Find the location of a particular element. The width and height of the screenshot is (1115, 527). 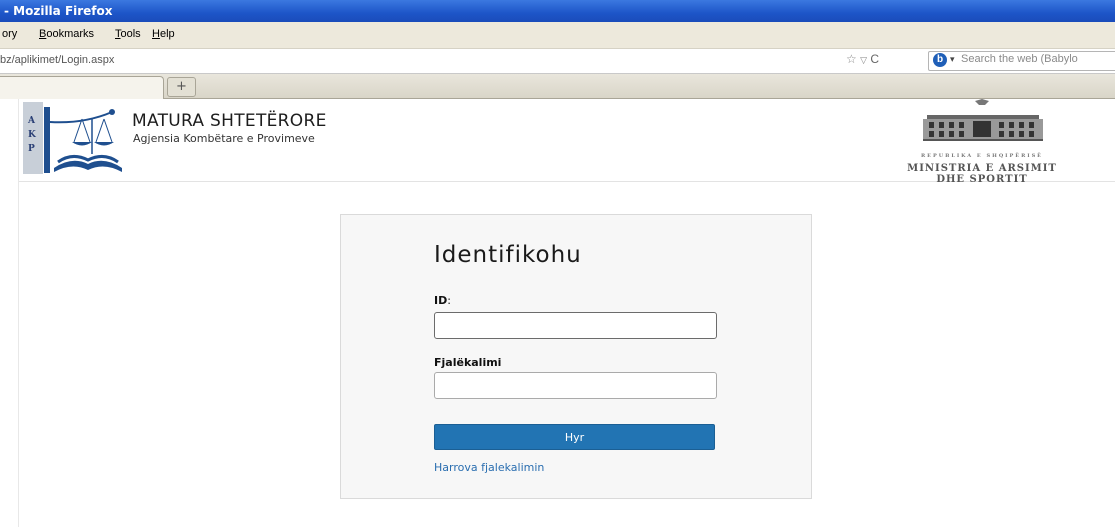

search-engine-caret-icon: ▾ is located at coordinates (952, 59).